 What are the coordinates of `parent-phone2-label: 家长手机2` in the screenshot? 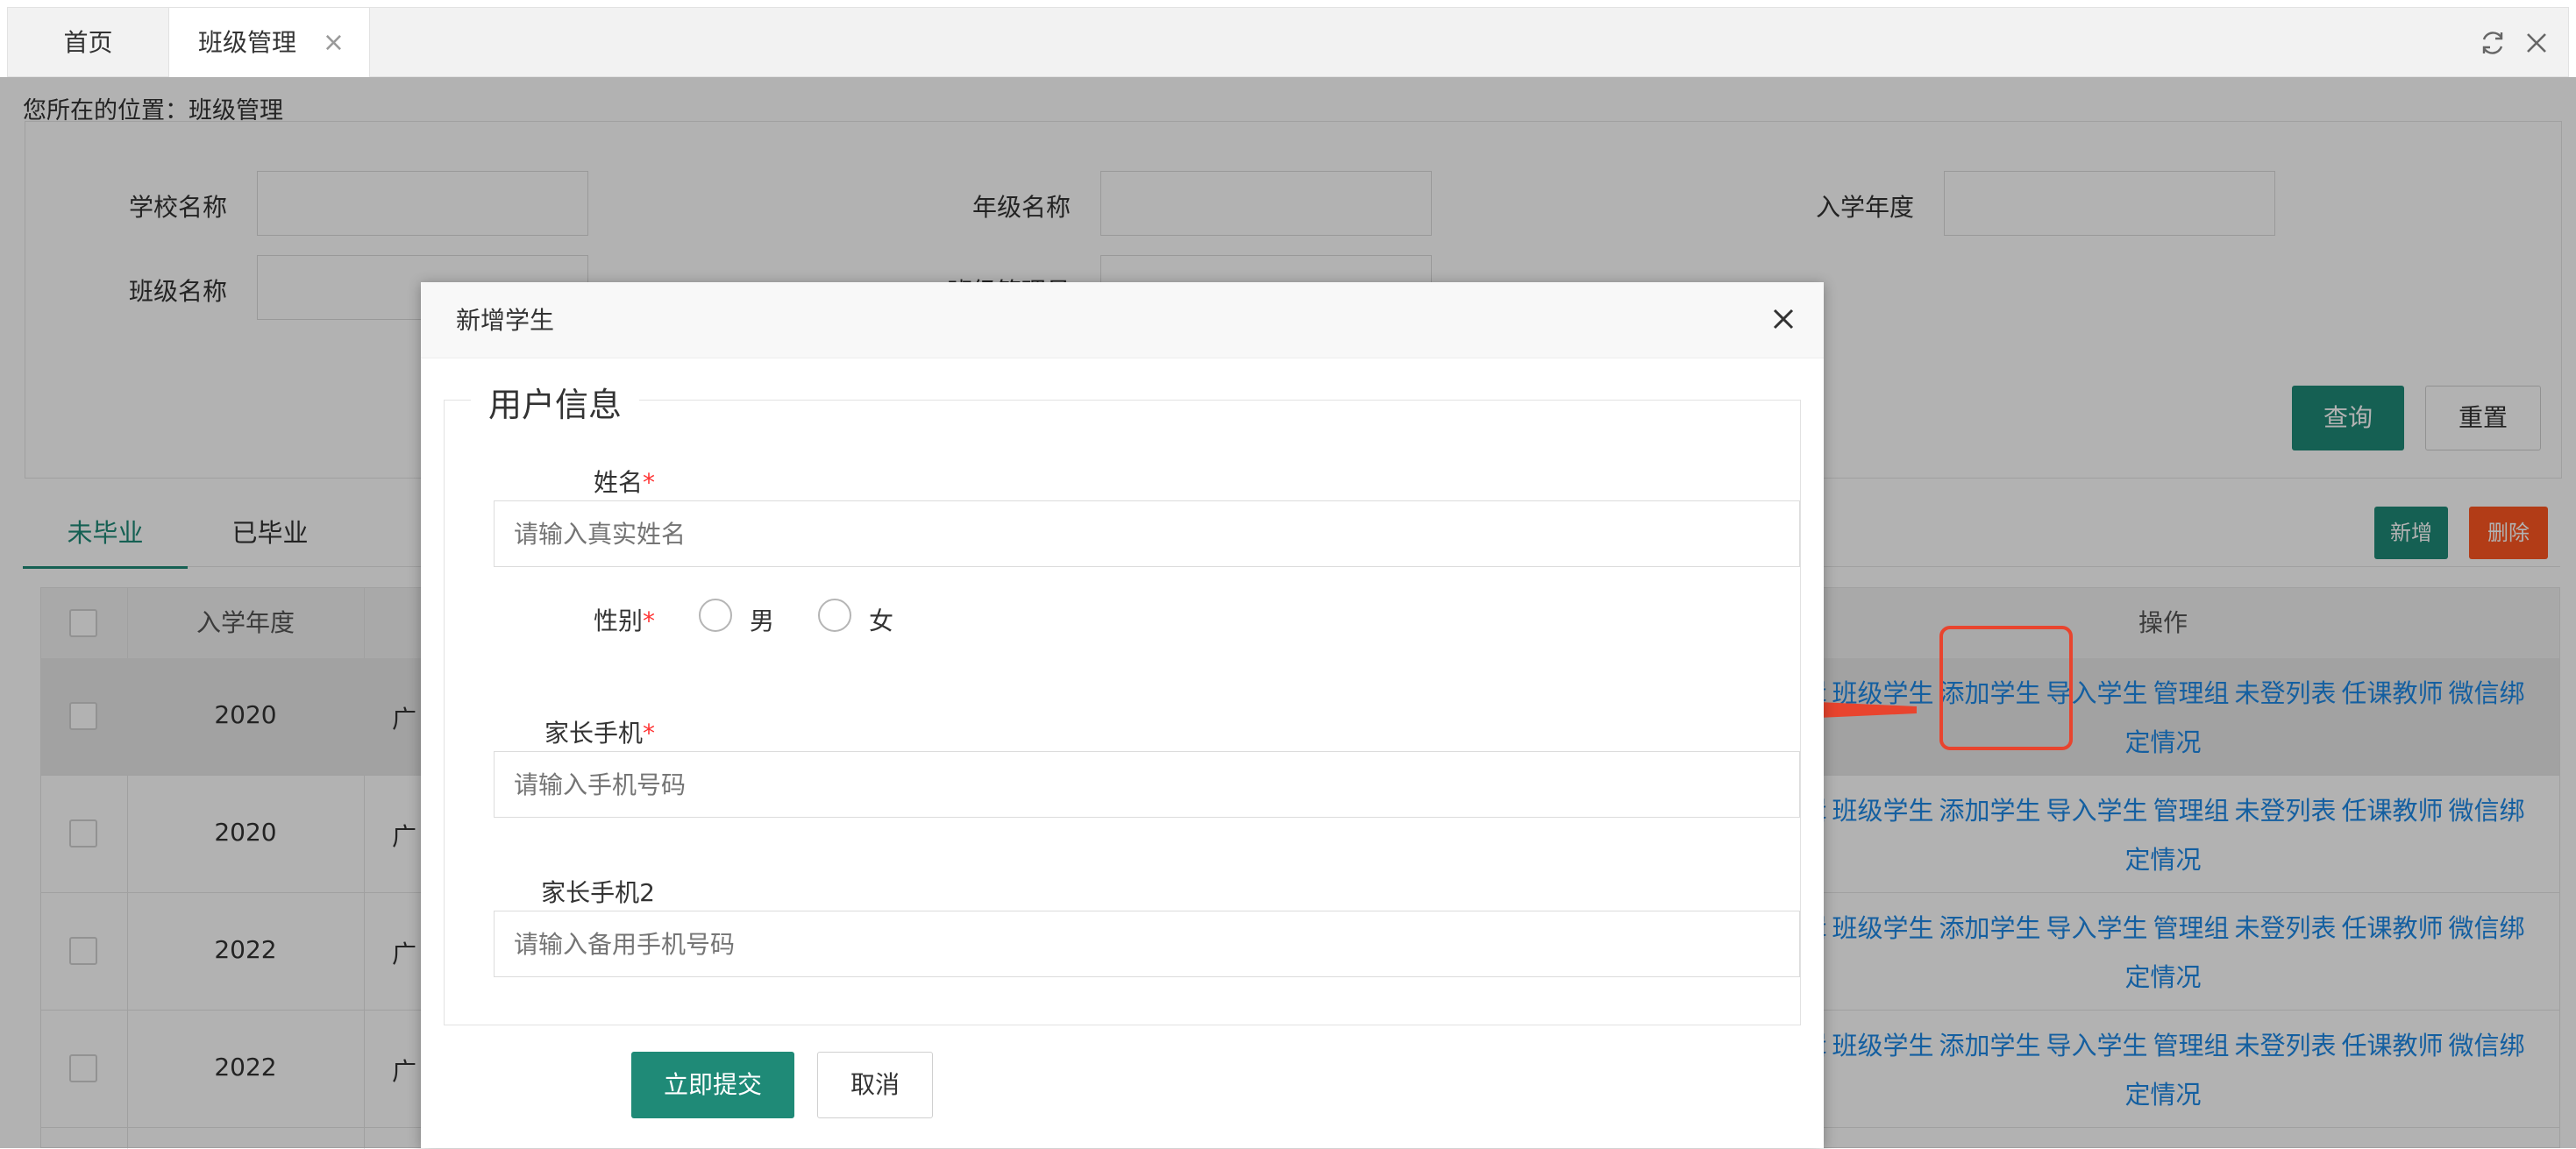 It's located at (550, 891).